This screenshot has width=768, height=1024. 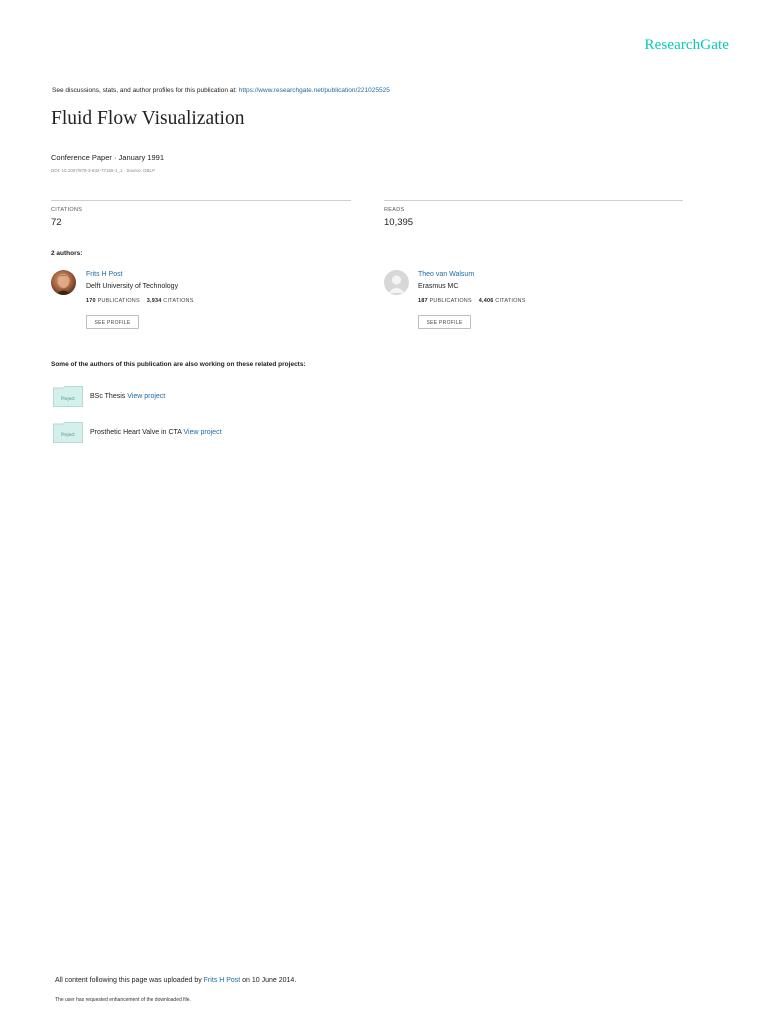 What do you see at coordinates (91, 301) in the screenshot?
I see `author-publications-count: 170` at bounding box center [91, 301].